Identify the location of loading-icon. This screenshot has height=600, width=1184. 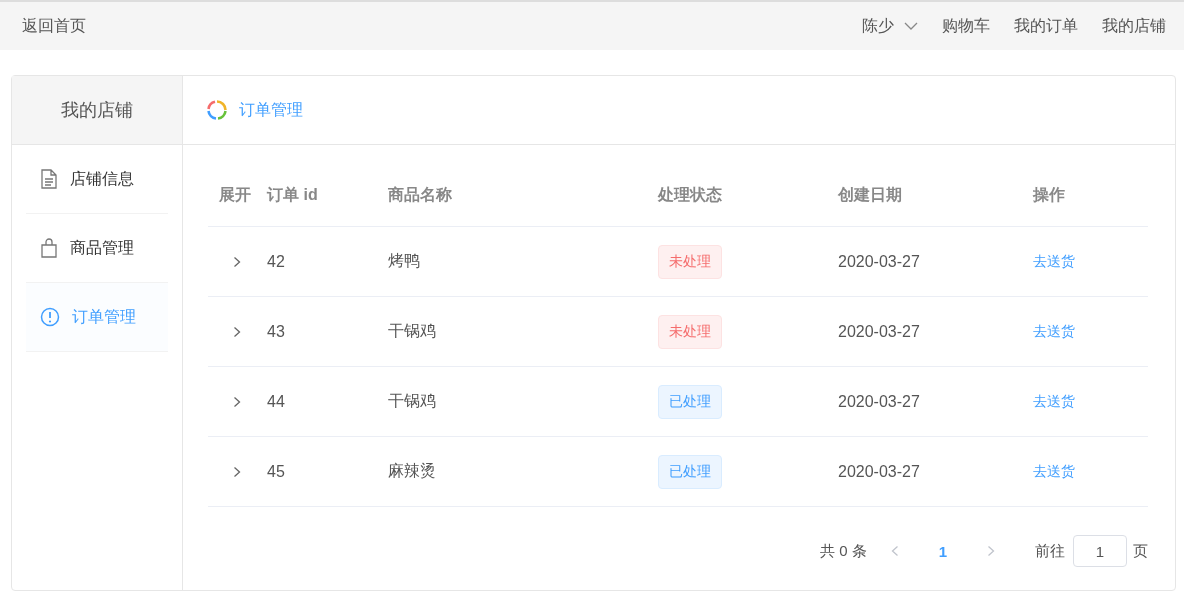
(217, 110).